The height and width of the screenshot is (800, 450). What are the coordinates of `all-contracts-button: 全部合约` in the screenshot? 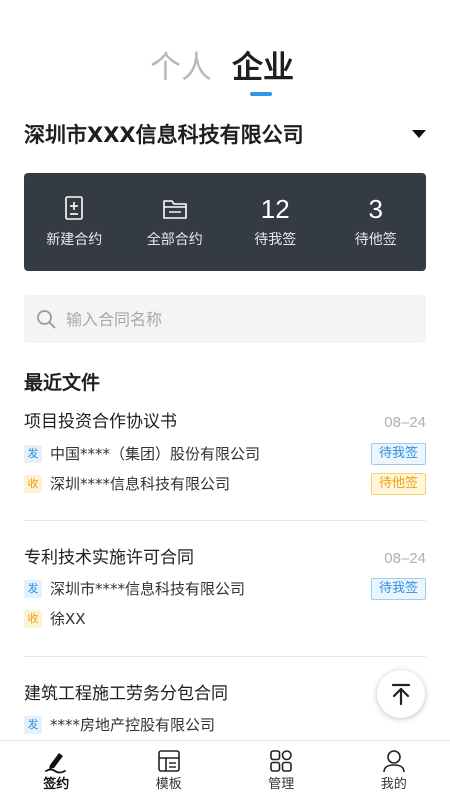 It's located at (175, 222).